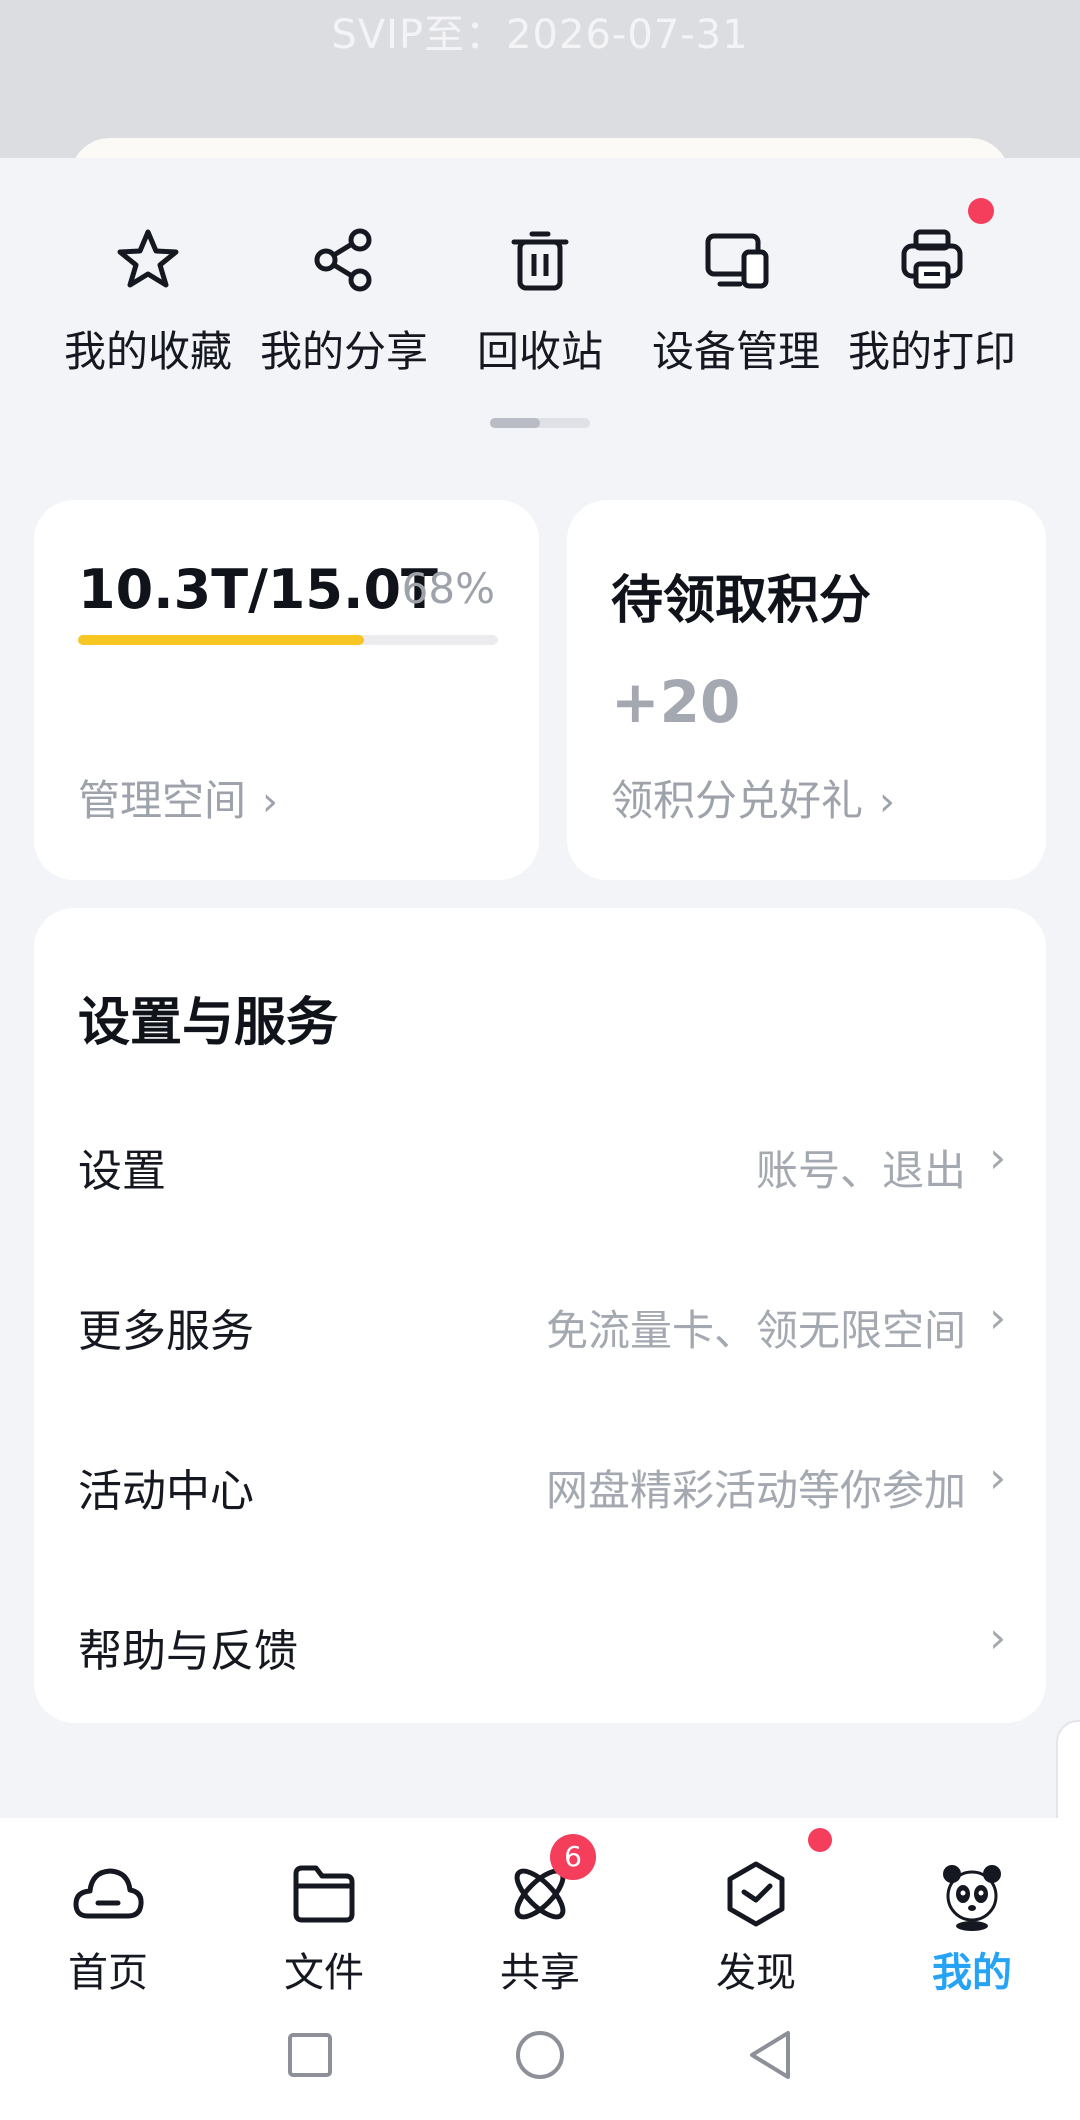  I want to click on quick-shares: 我的分享, so click(344, 299).